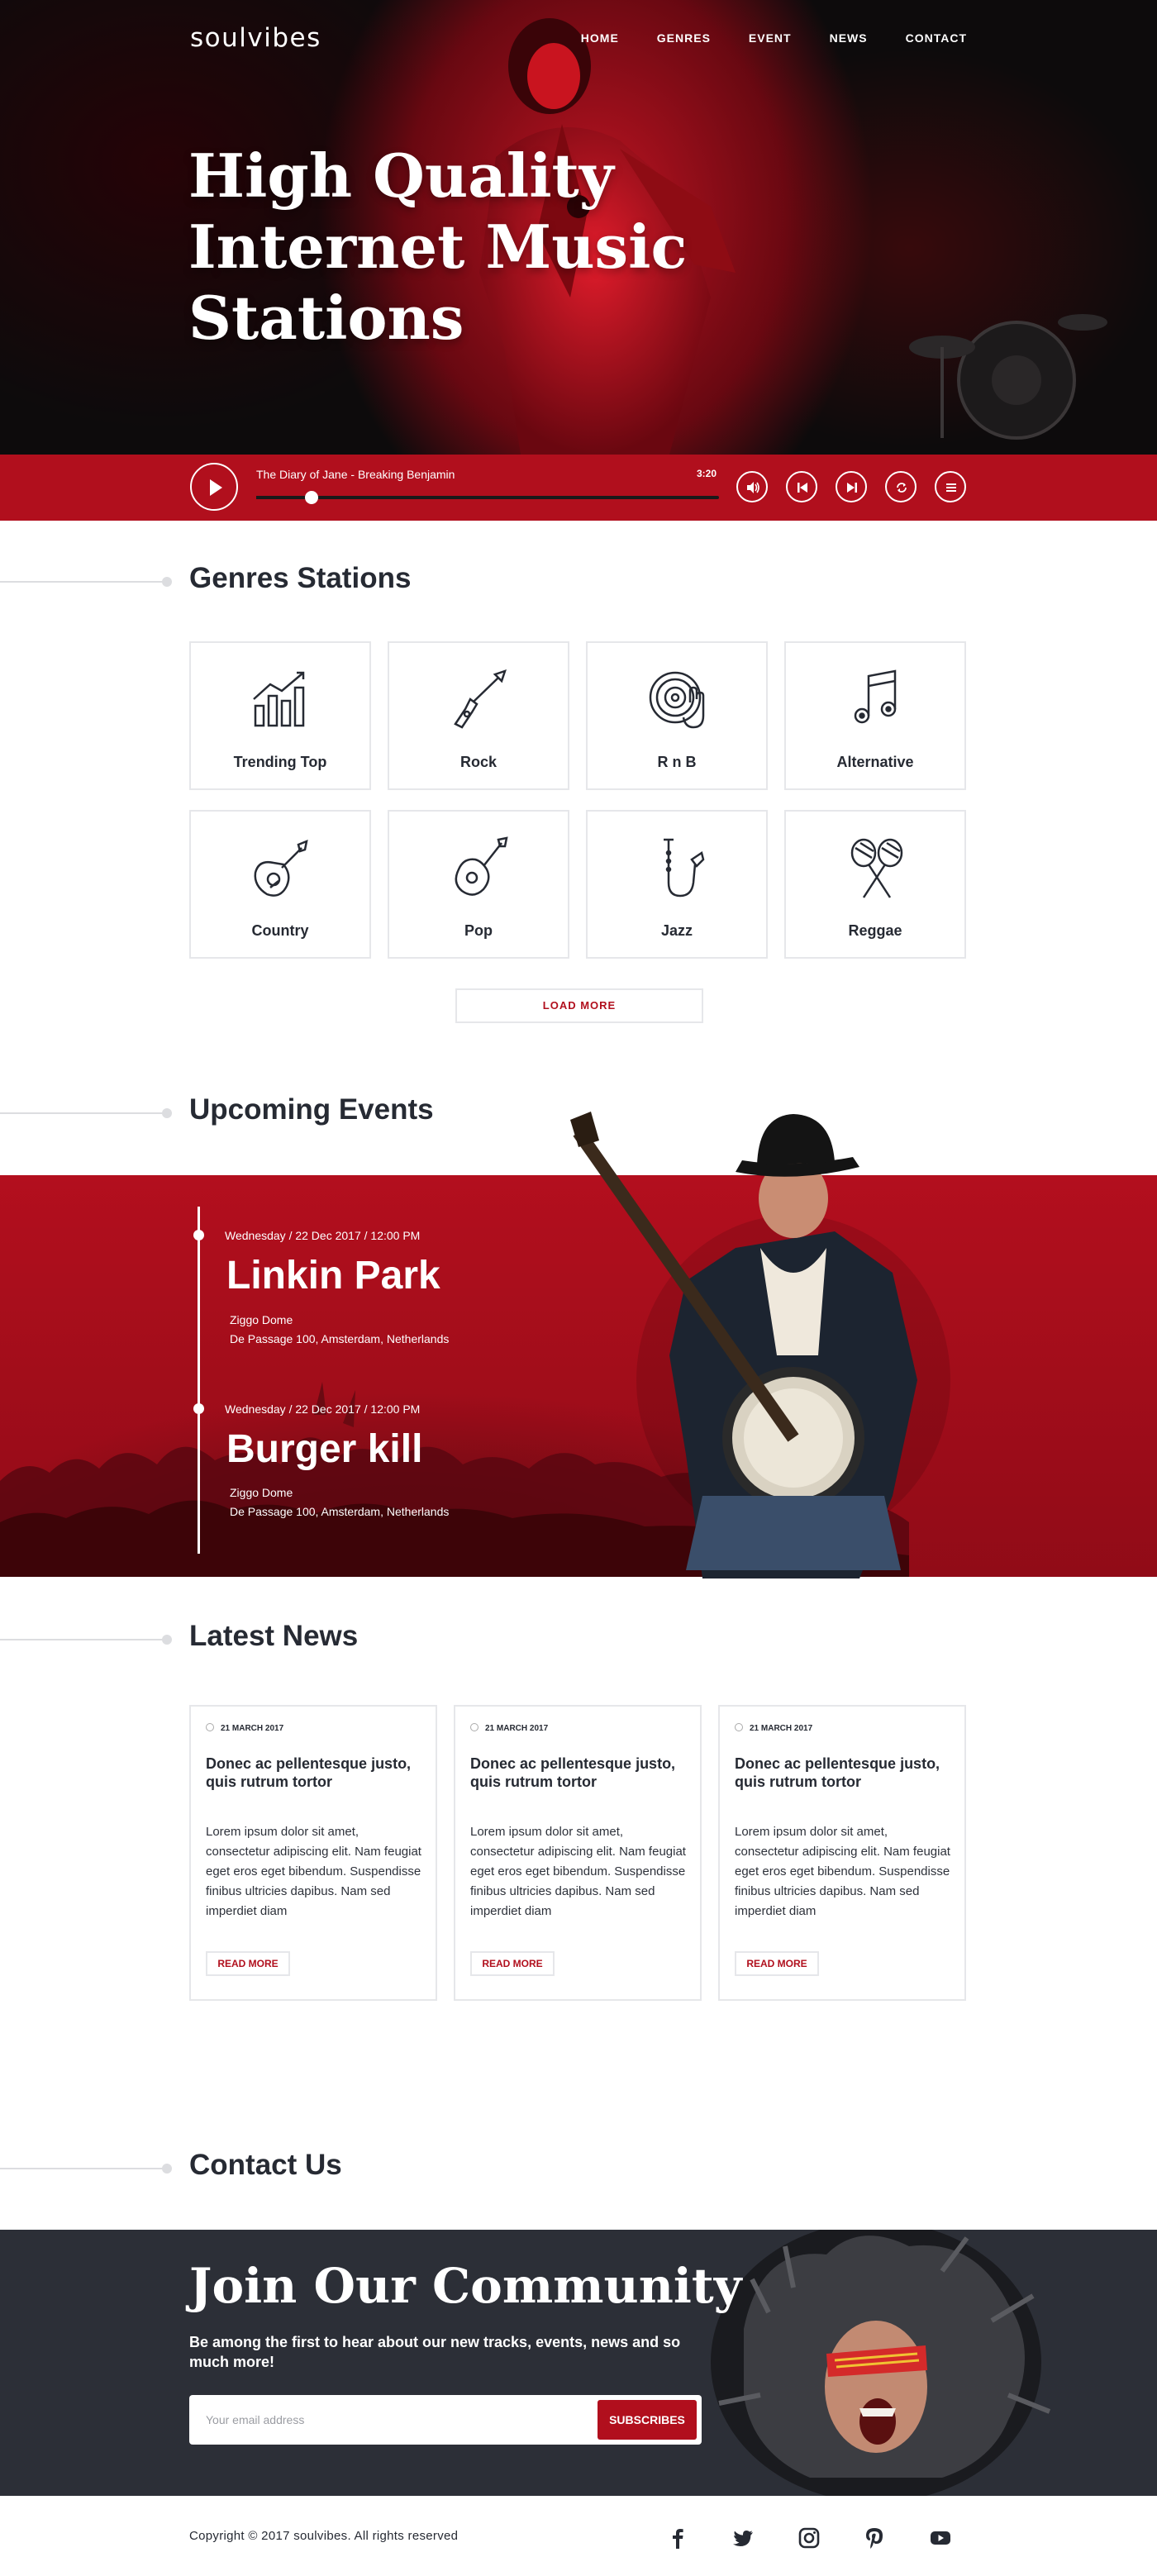 The height and width of the screenshot is (2576, 1157). Describe the element at coordinates (684, 868) in the screenshot. I see `saxophone-icon` at that location.